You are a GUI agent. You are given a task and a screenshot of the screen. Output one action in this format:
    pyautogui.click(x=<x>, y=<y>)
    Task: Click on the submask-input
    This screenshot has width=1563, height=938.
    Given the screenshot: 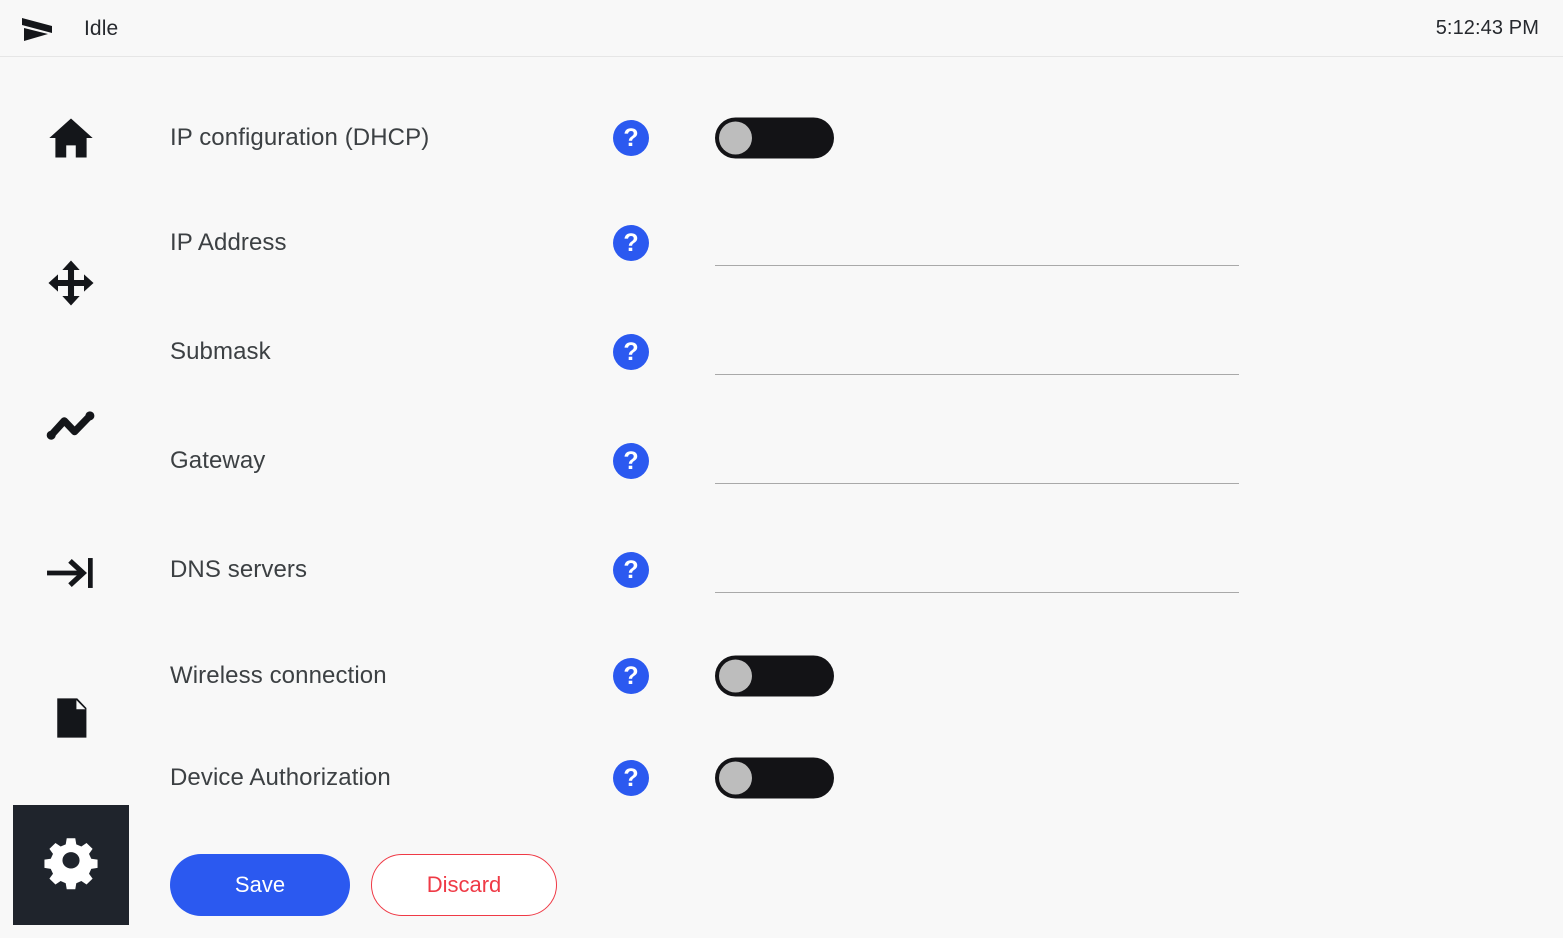 What is the action you would take?
    pyautogui.click(x=977, y=352)
    